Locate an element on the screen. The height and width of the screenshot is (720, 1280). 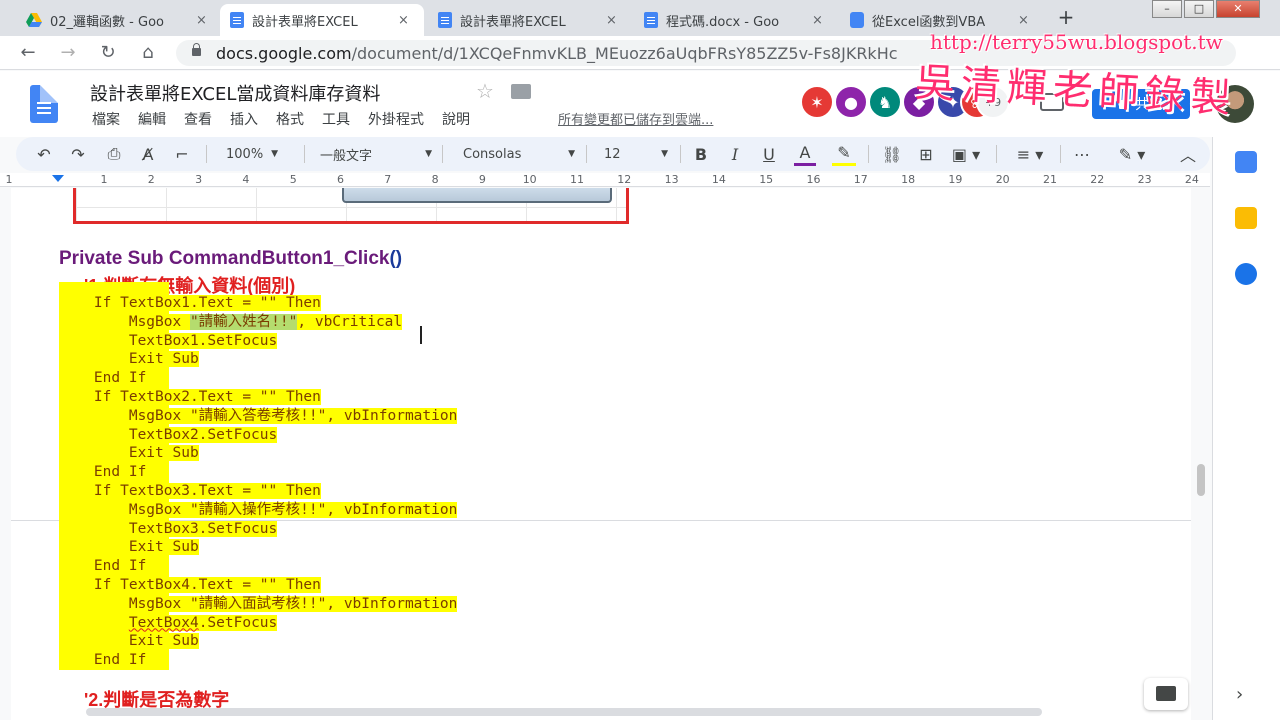
image-dialog-frame is located at coordinates (477, 195).